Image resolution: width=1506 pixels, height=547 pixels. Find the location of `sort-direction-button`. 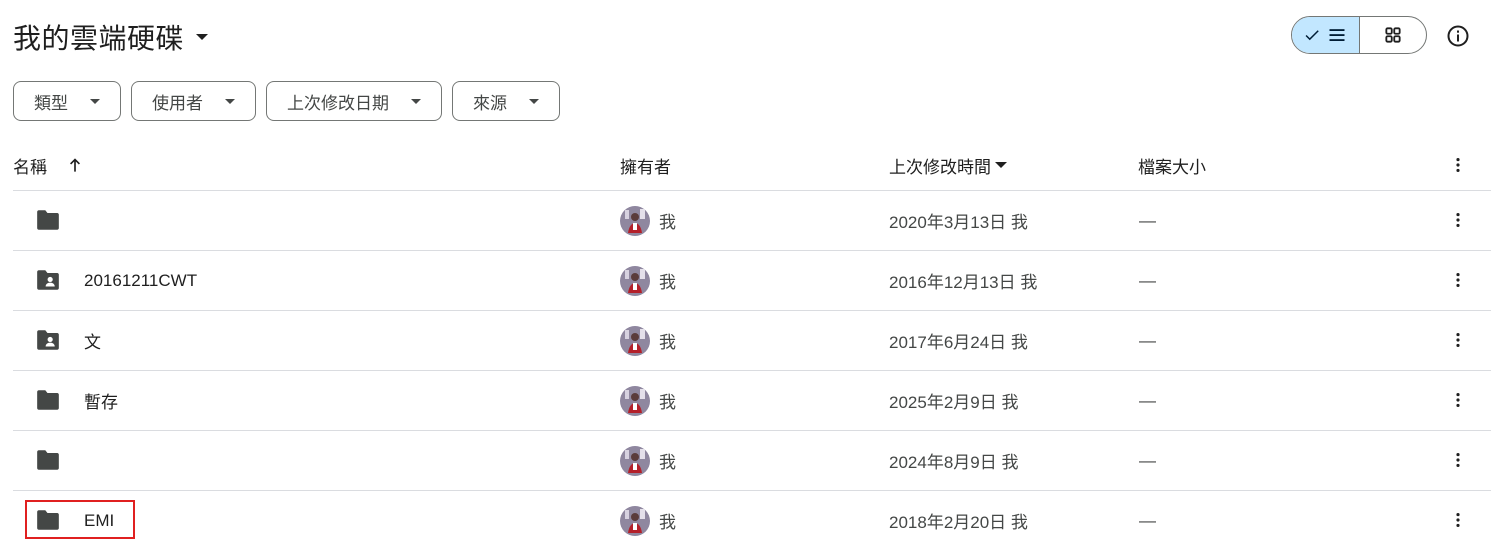

sort-direction-button is located at coordinates (75, 165).